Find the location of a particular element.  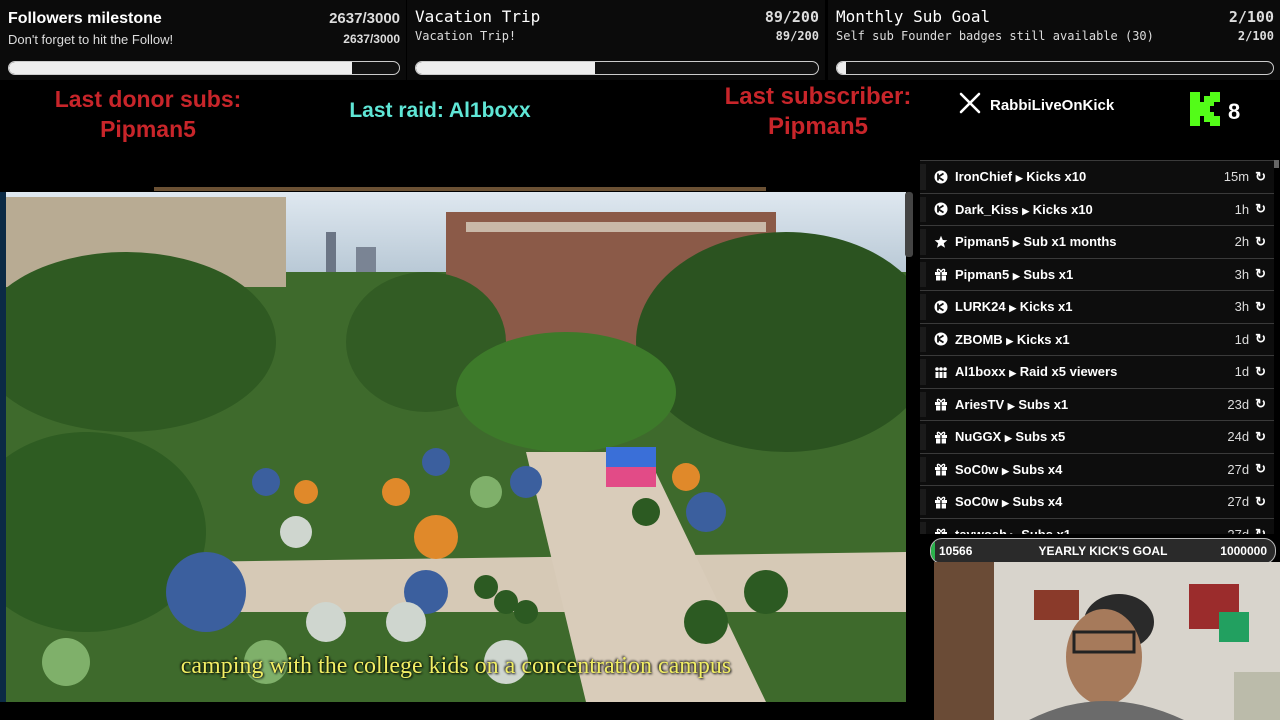

event-user: Pipman5 is located at coordinates (982, 242).